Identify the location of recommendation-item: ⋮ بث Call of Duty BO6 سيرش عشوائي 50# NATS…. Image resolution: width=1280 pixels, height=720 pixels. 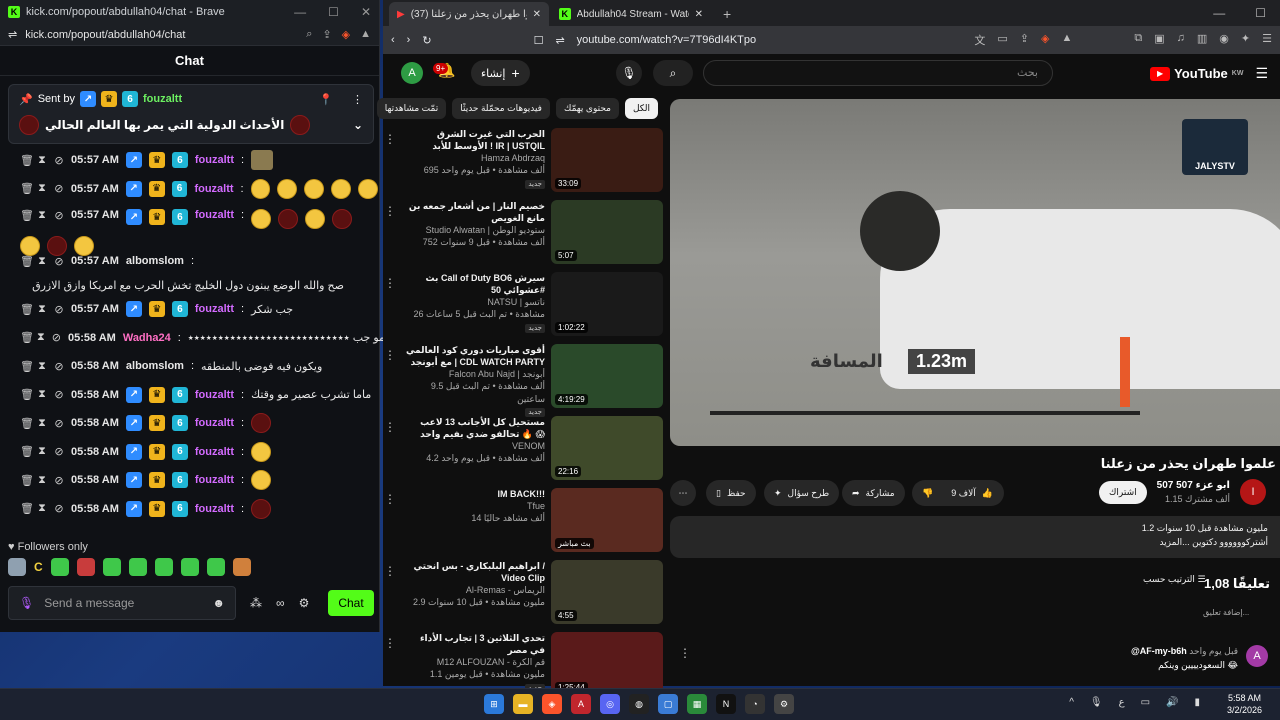
(524, 308).